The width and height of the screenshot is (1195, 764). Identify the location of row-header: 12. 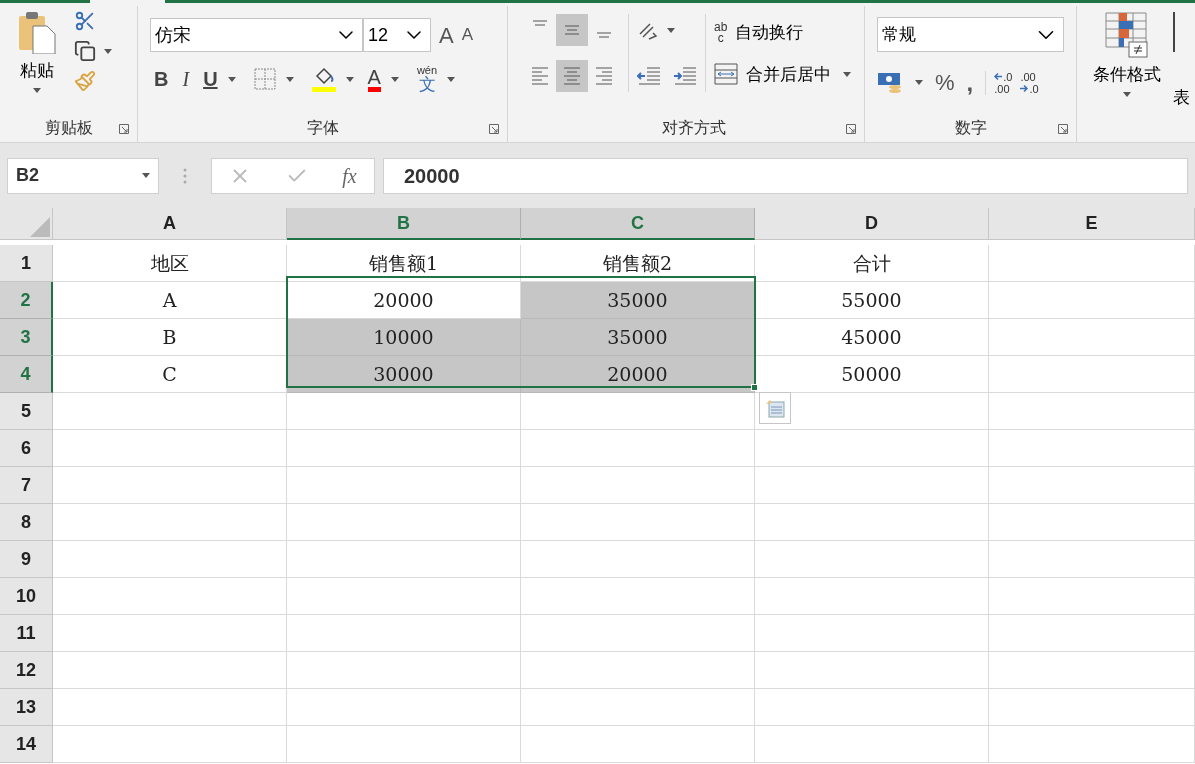
(26, 670).